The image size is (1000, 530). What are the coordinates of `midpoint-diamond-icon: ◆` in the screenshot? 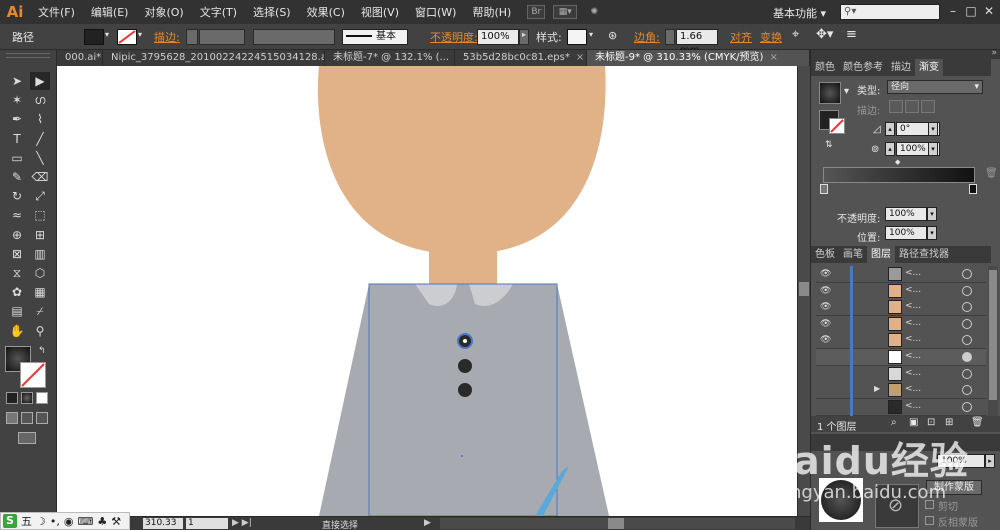 It's located at (897, 162).